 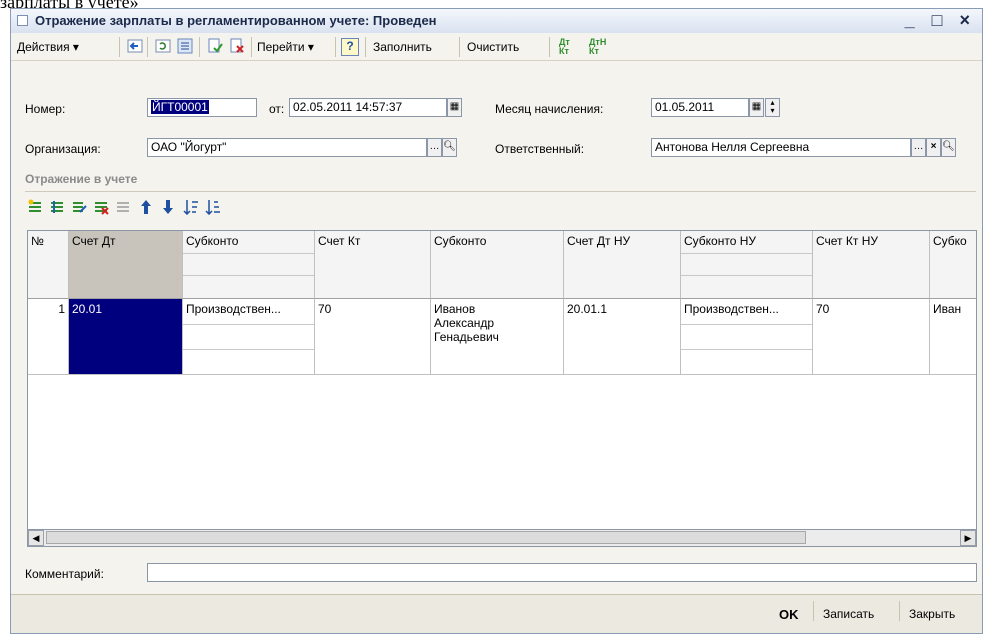 I want to click on organization-label: Организация:, so click(x=63, y=149).